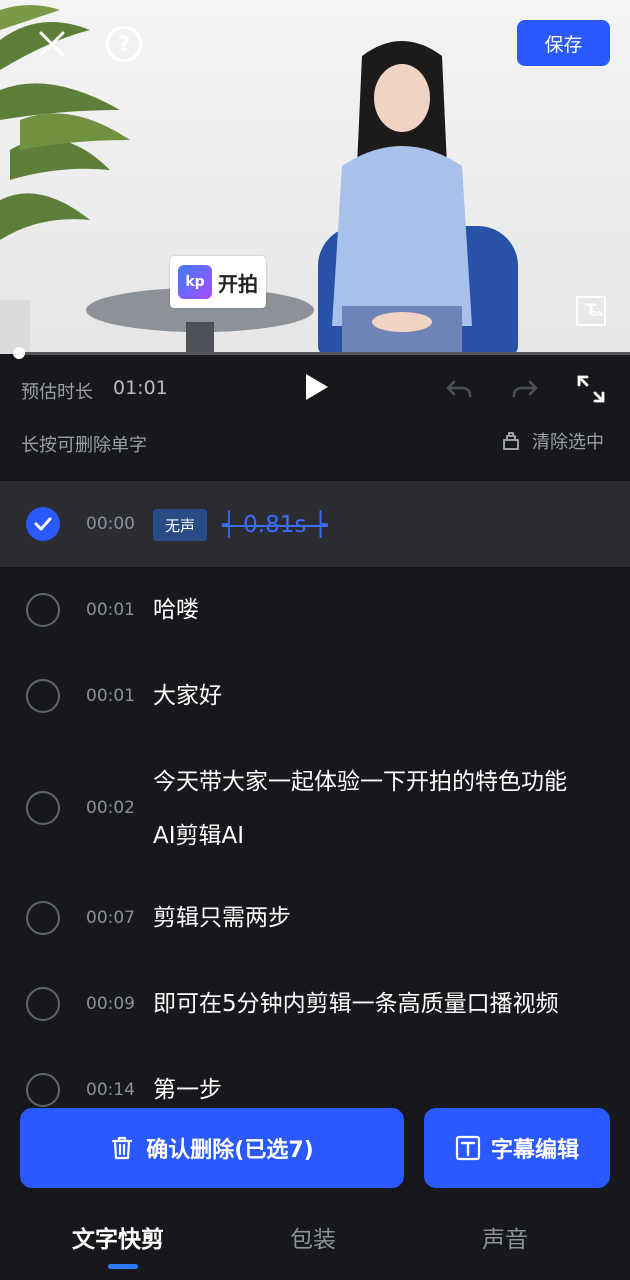 This screenshot has height=1280, width=630. Describe the element at coordinates (563, 43) in the screenshot. I see `save-button: 保存` at that location.